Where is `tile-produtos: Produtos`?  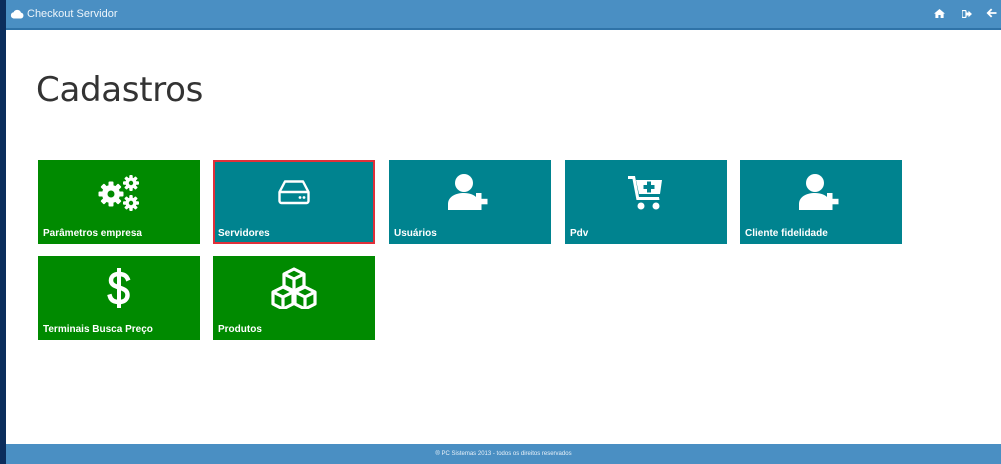
tile-produtos: Produtos is located at coordinates (294, 298).